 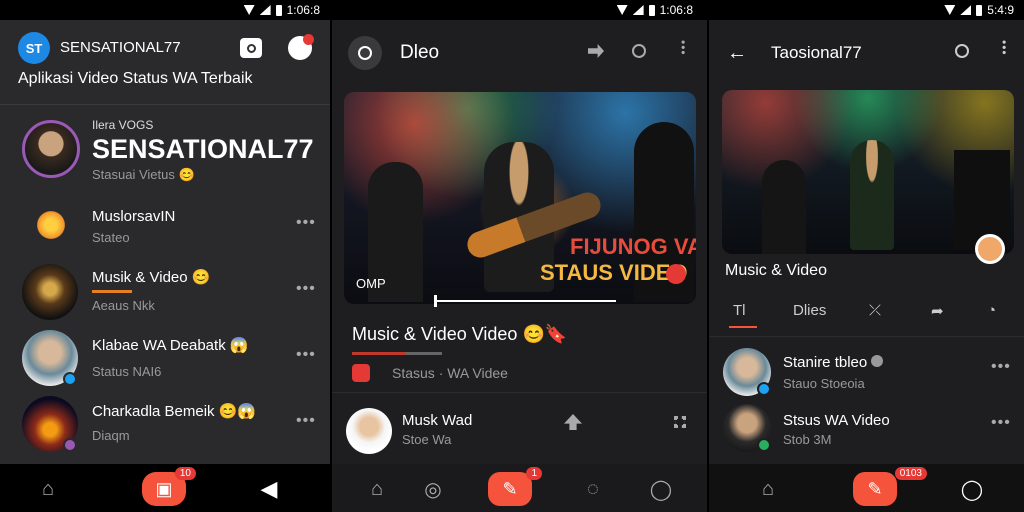 I want to click on info-icon, so click(x=877, y=361).